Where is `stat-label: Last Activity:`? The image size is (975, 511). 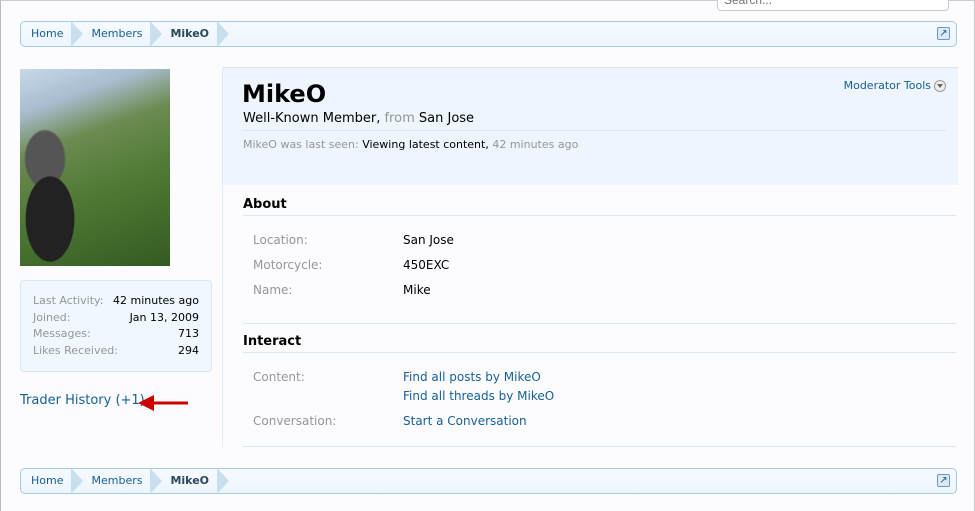
stat-label: Last Activity: is located at coordinates (68, 300).